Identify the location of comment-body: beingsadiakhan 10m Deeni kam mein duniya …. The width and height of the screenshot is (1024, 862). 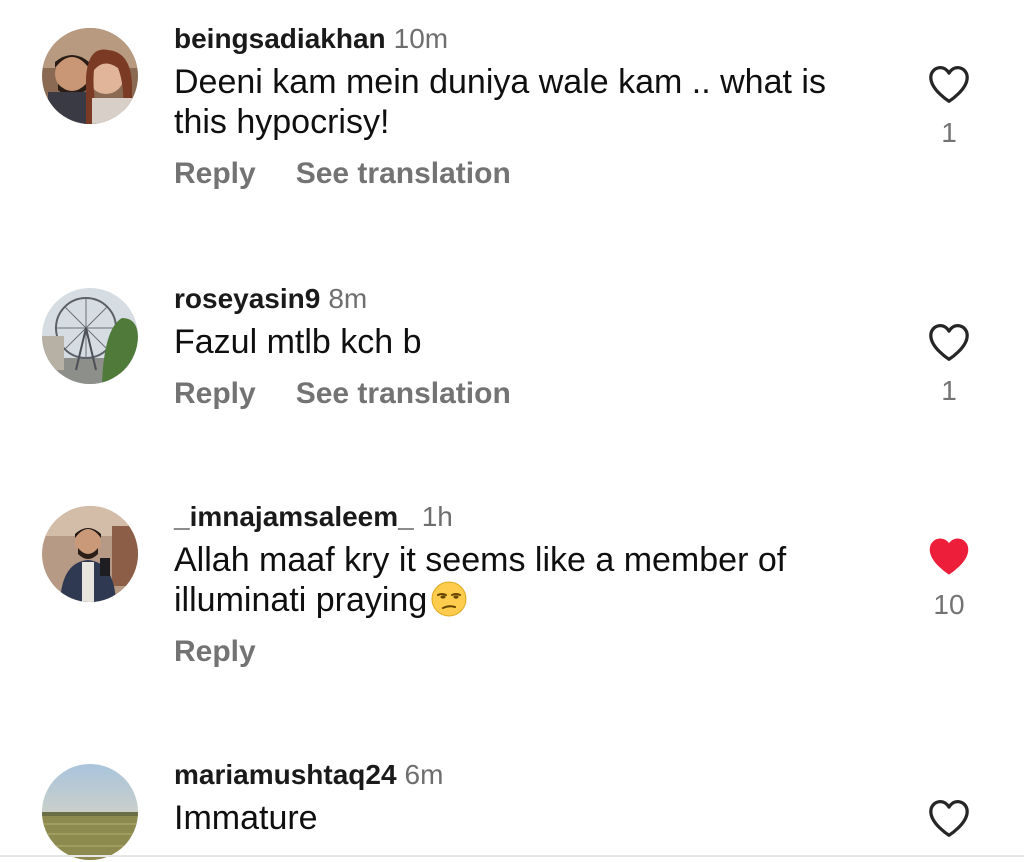
(524, 107).